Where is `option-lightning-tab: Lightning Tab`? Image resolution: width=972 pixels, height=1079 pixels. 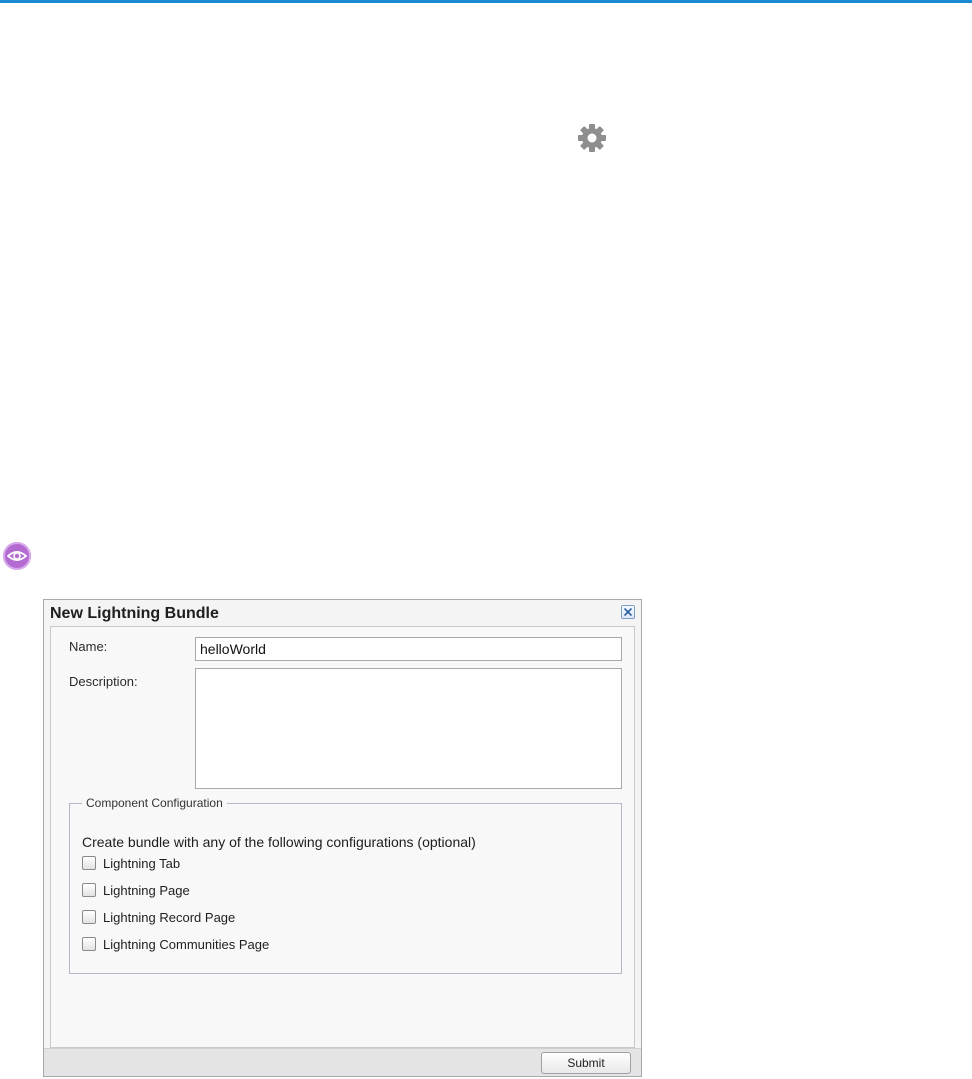
option-lightning-tab: Lightning Tab is located at coordinates (131, 863).